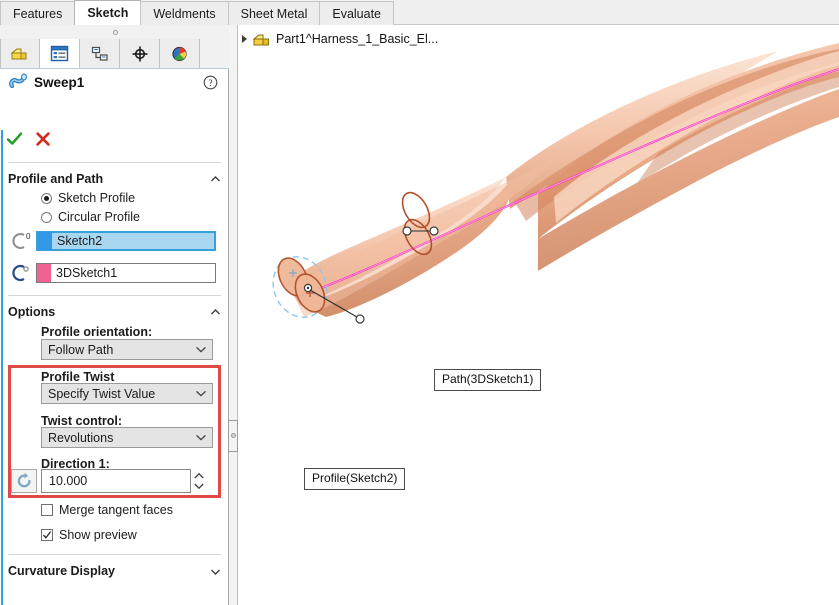 The width and height of the screenshot is (839, 605). I want to click on combo-profile-orientation: Follow Path, so click(127, 349).